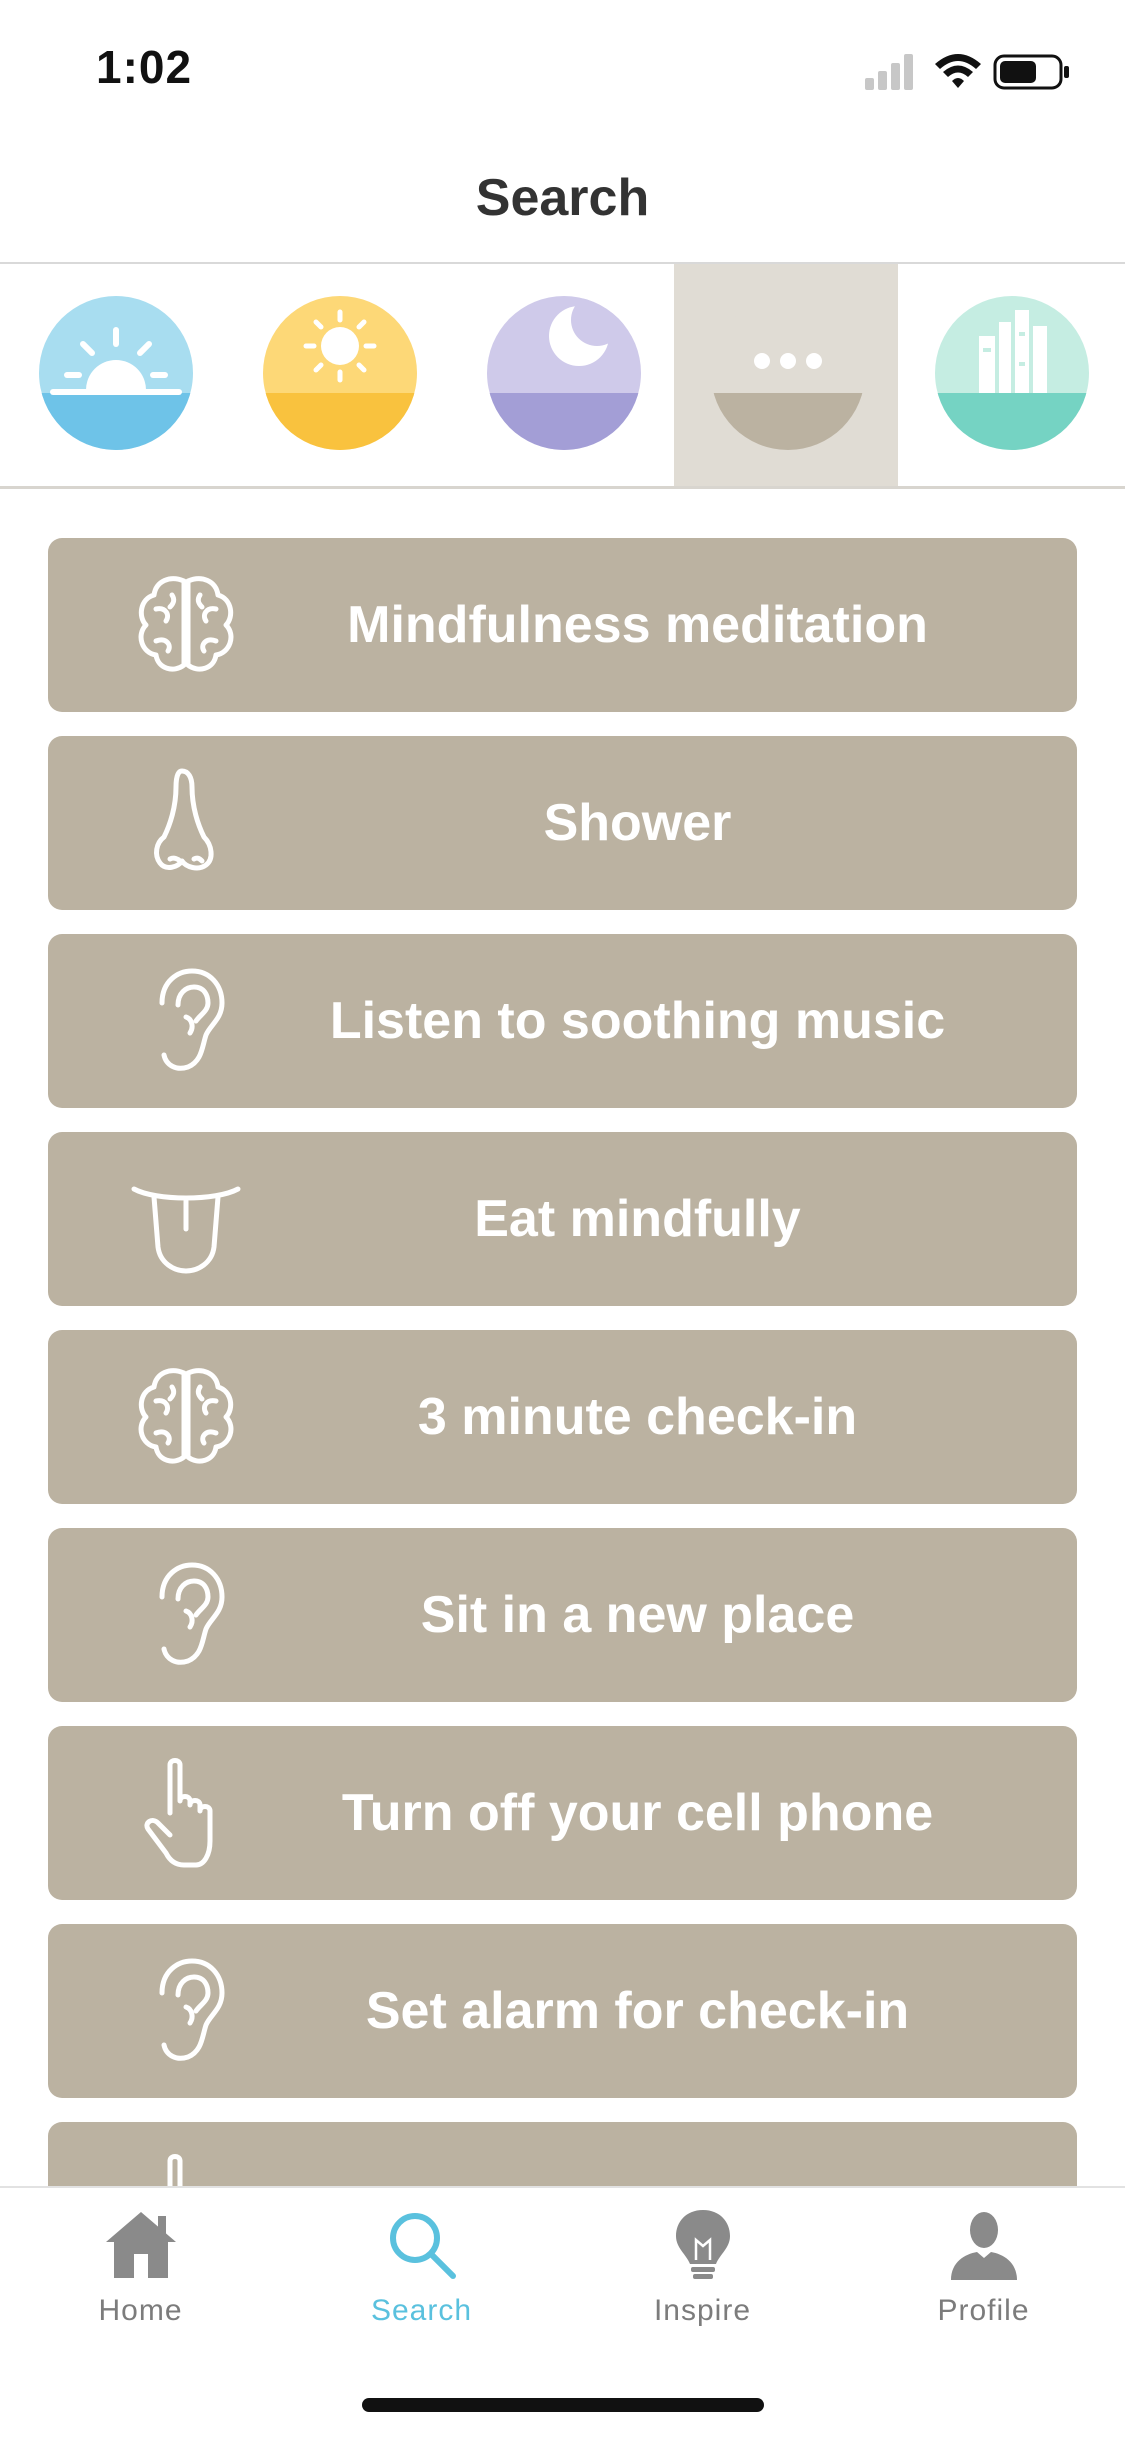  I want to click on more-icon, so click(788, 373).